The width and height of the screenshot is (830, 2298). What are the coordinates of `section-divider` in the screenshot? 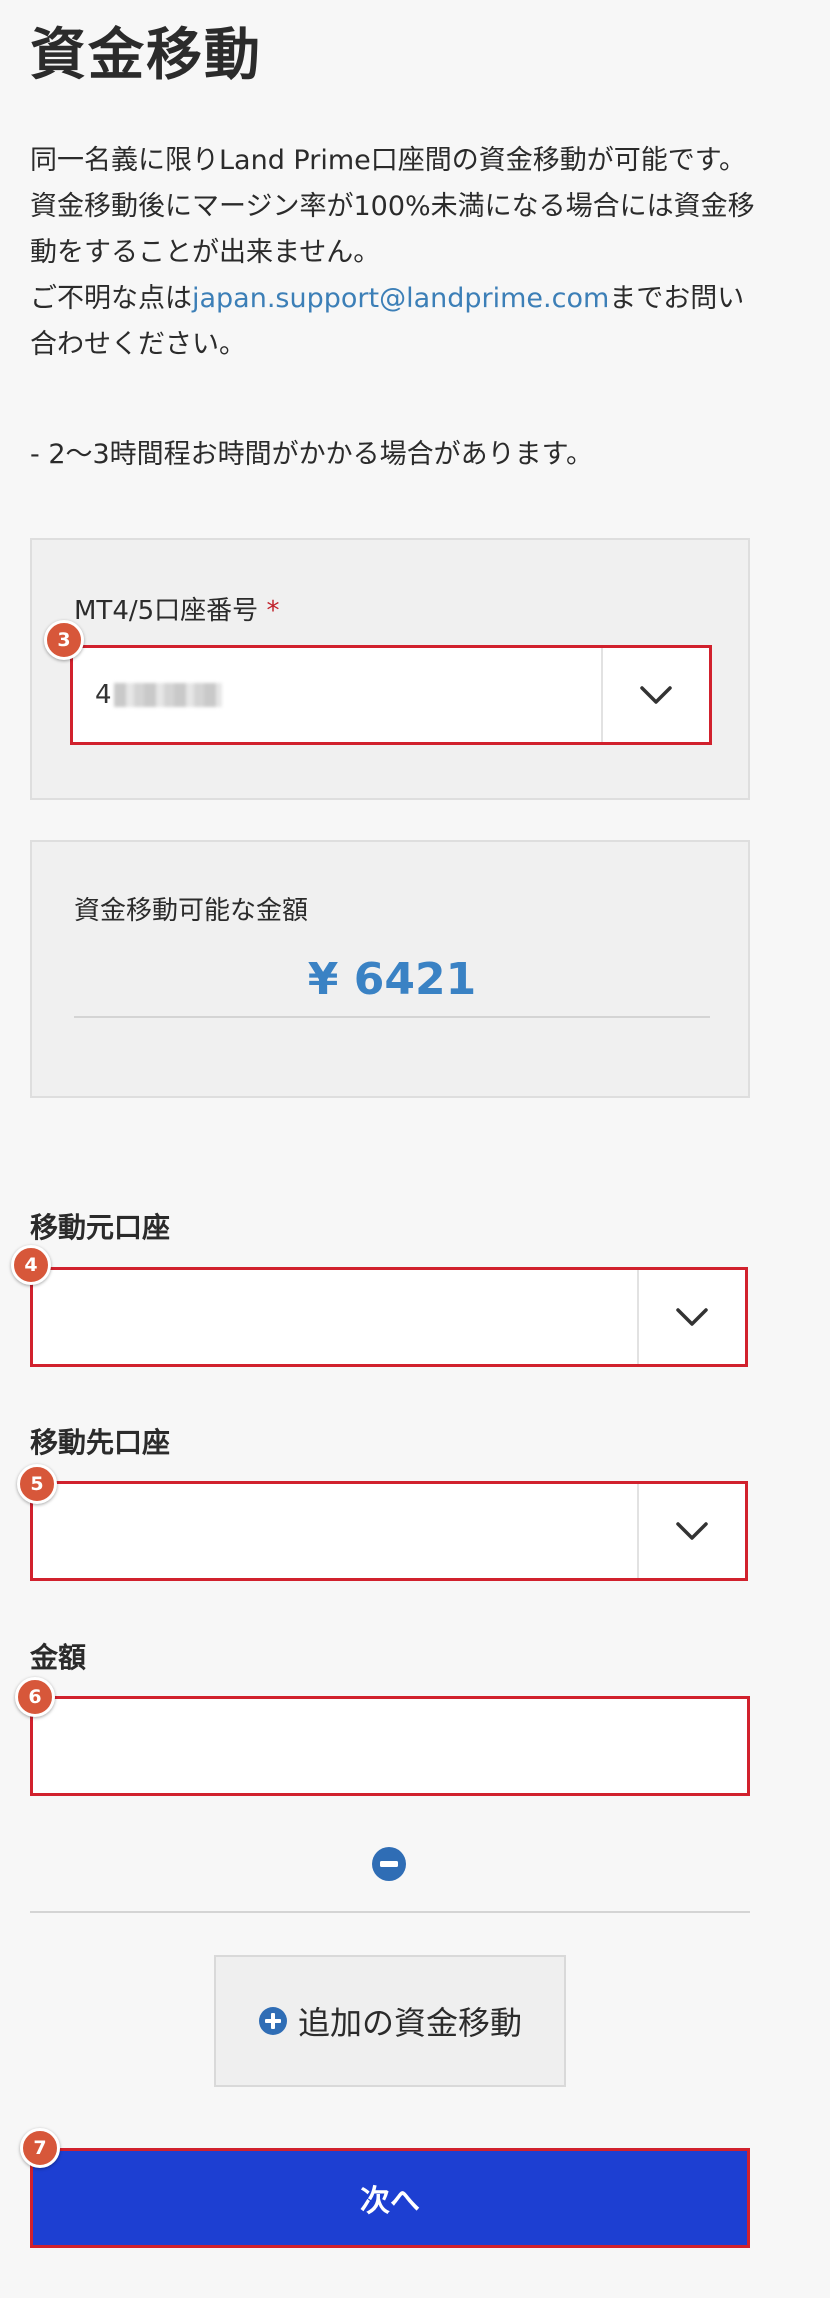 It's located at (390, 1912).